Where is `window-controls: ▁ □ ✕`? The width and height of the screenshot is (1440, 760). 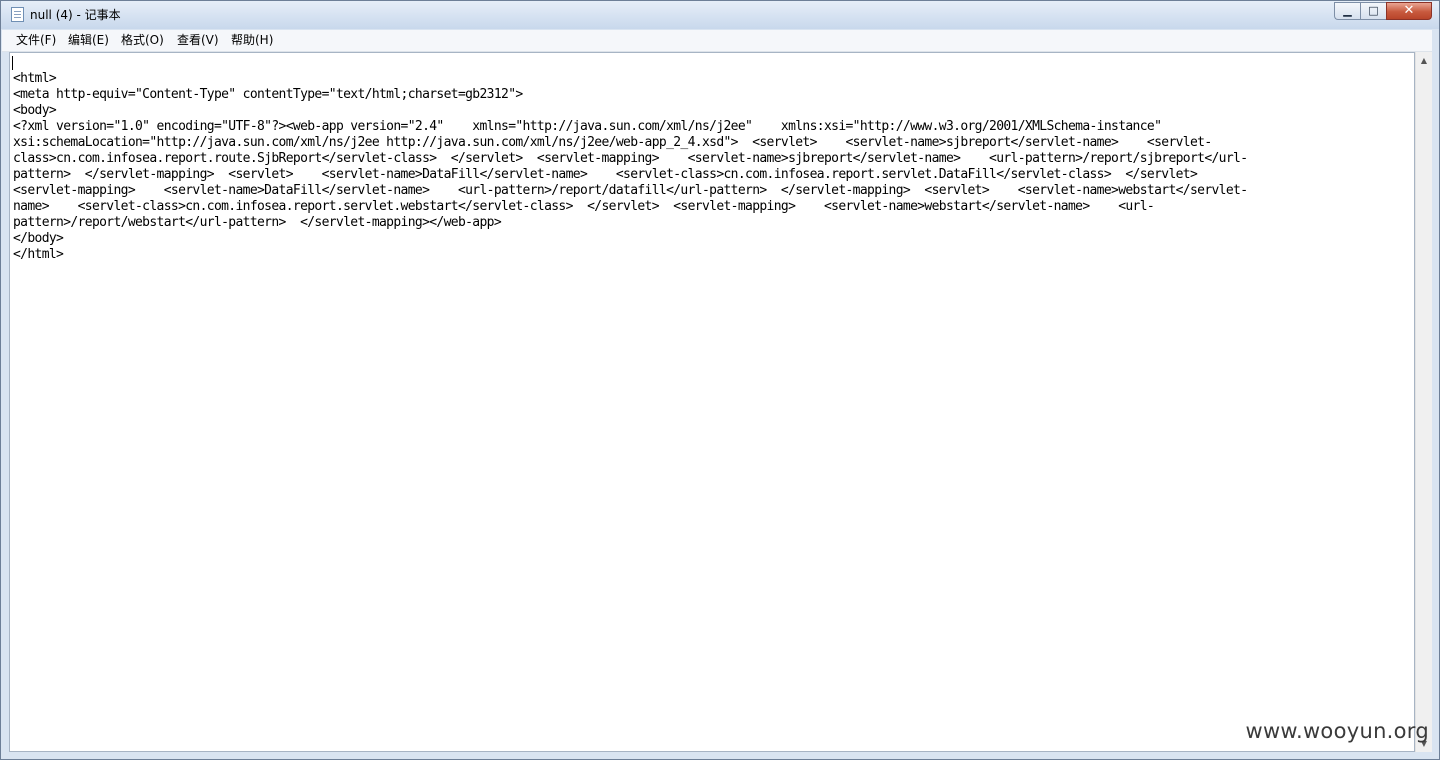 window-controls: ▁ □ ✕ is located at coordinates (1383, 11).